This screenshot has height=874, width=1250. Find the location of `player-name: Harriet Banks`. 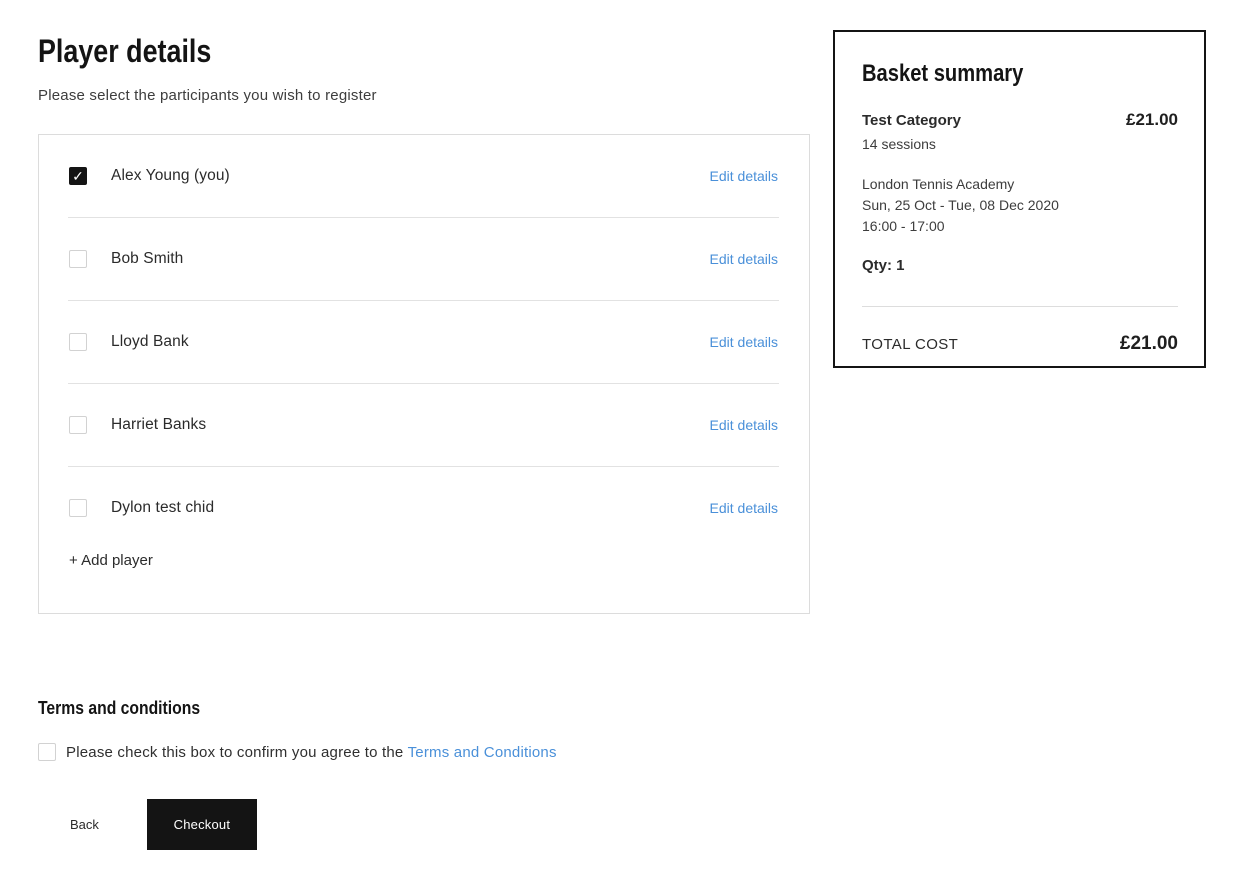

player-name: Harriet Banks is located at coordinates (159, 424).